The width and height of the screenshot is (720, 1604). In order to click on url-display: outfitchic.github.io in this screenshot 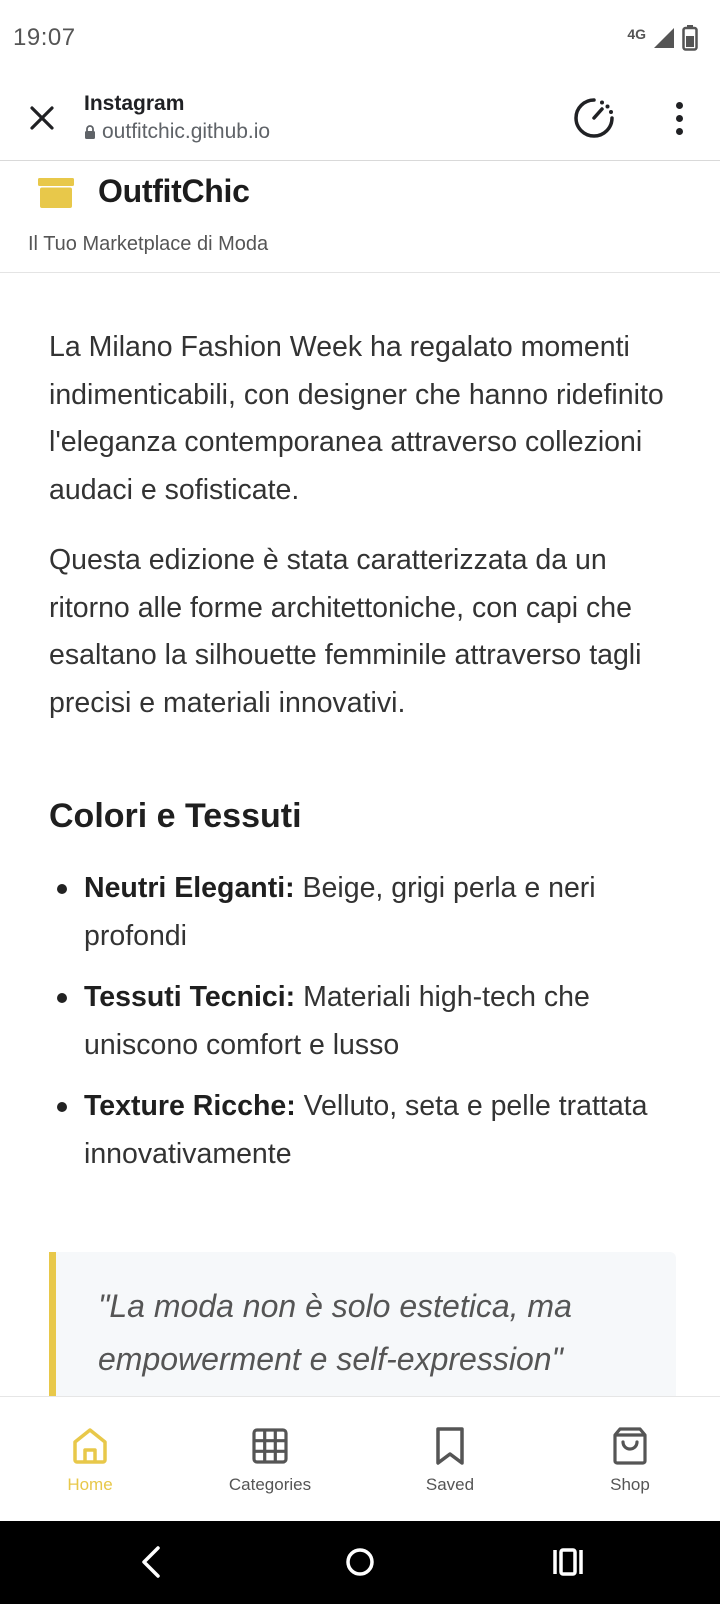, I will do `click(177, 132)`.